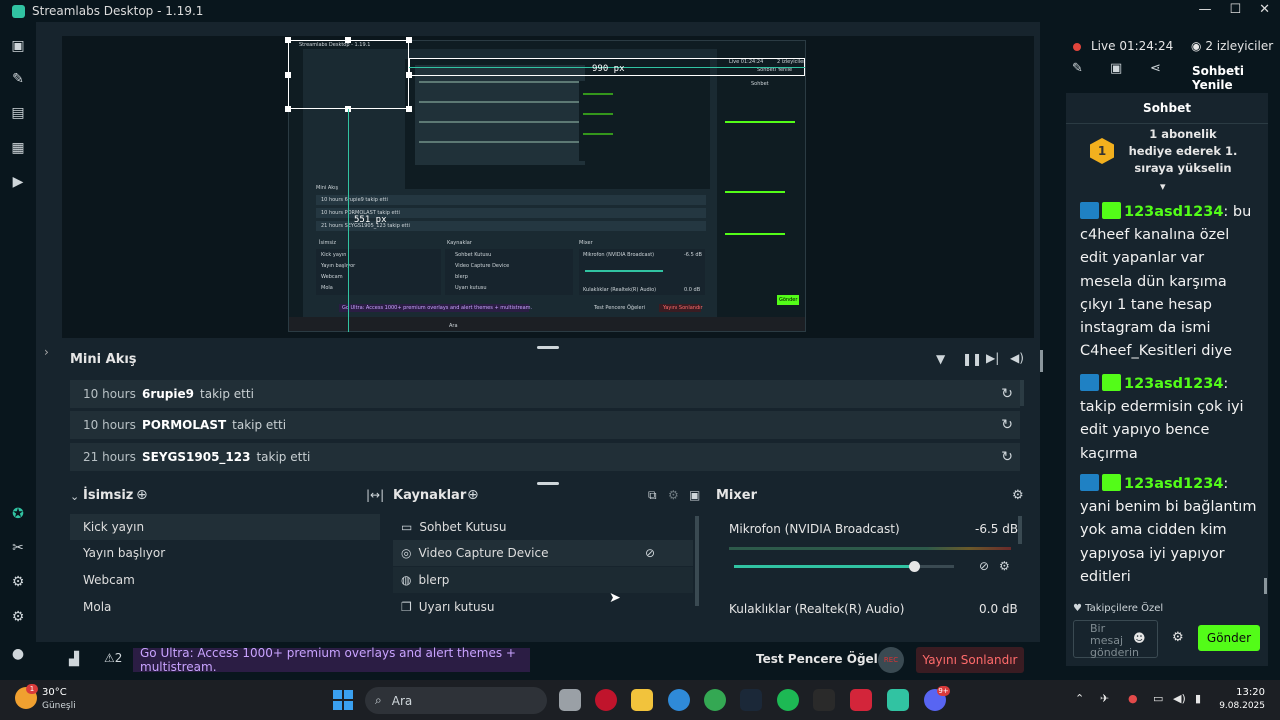  What do you see at coordinates (694, 495) in the screenshot?
I see `add-folder-icon: ▣` at bounding box center [694, 495].